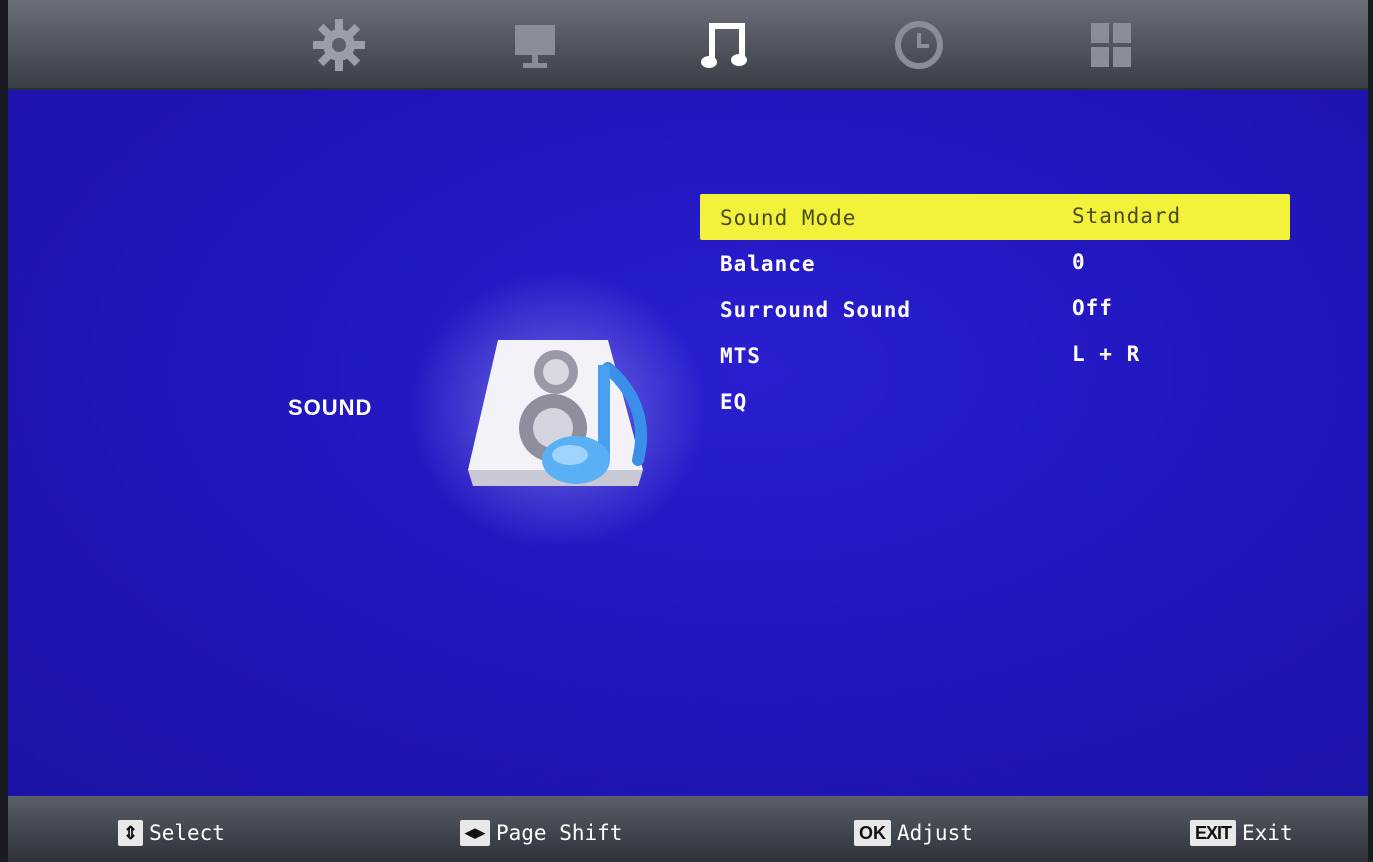  I want to click on menu-item-surround-sound: Surround Sound Off, so click(995, 309).